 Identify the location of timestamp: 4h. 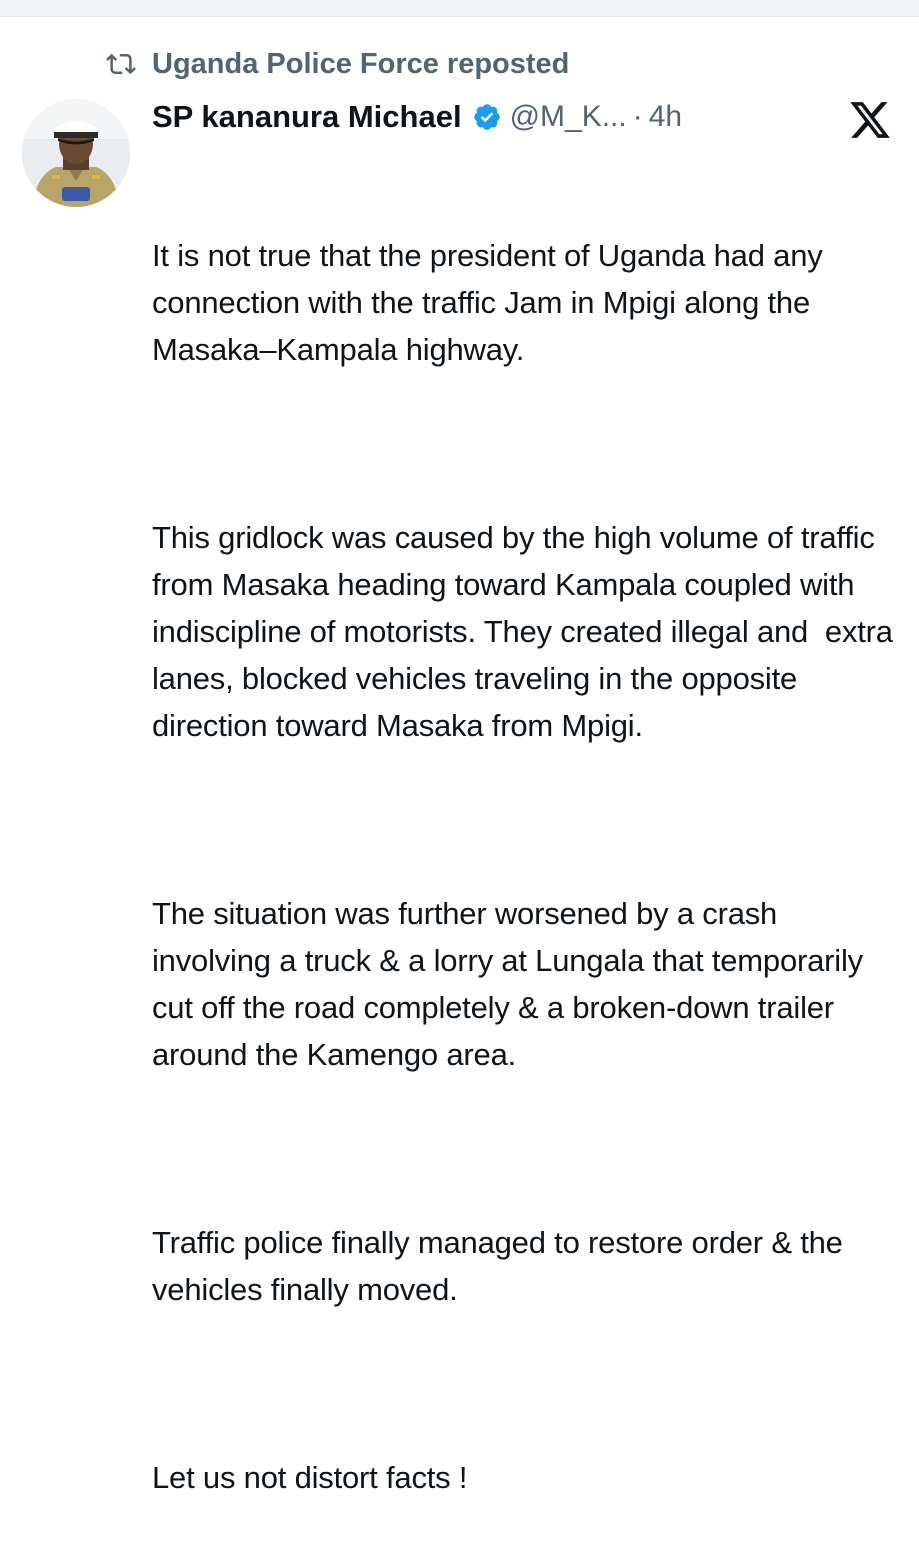
(665, 117).